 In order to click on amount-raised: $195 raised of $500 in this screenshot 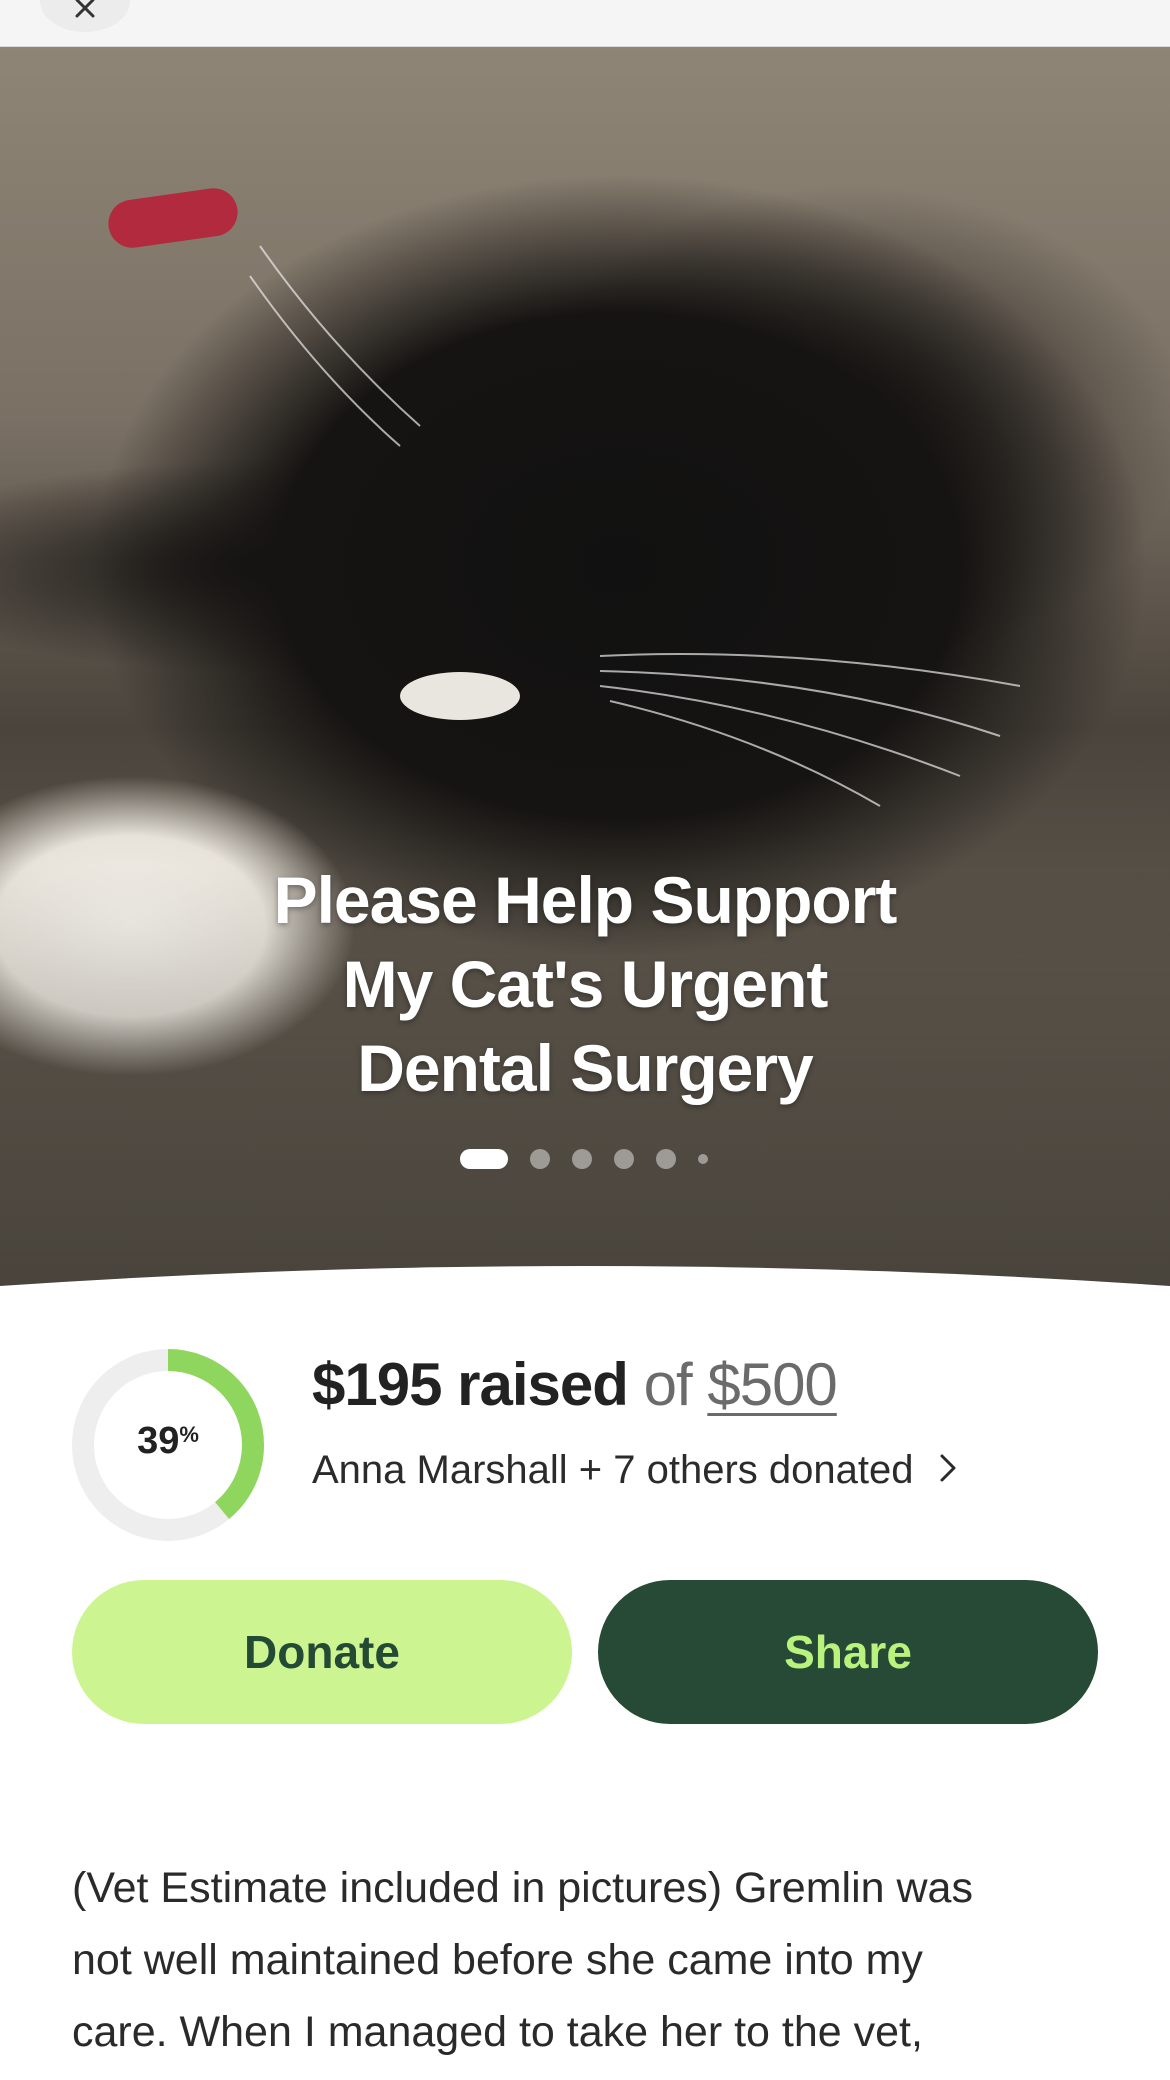, I will do `click(575, 1384)`.